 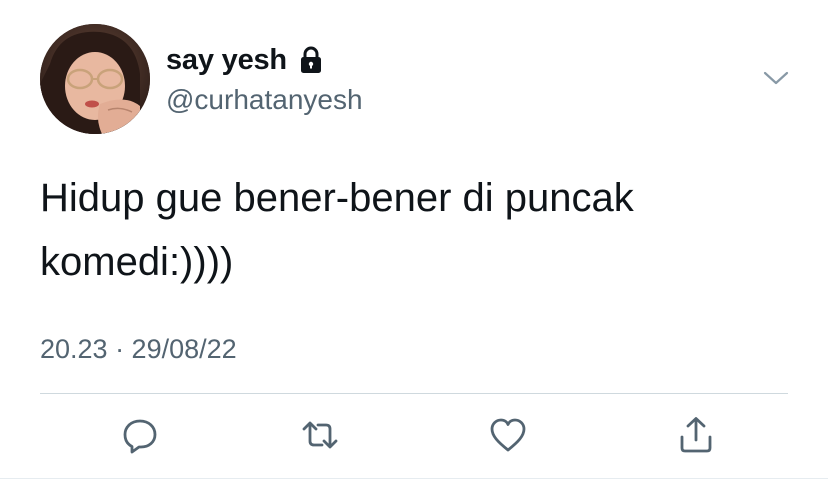 I want to click on reply-icon, so click(x=140, y=437).